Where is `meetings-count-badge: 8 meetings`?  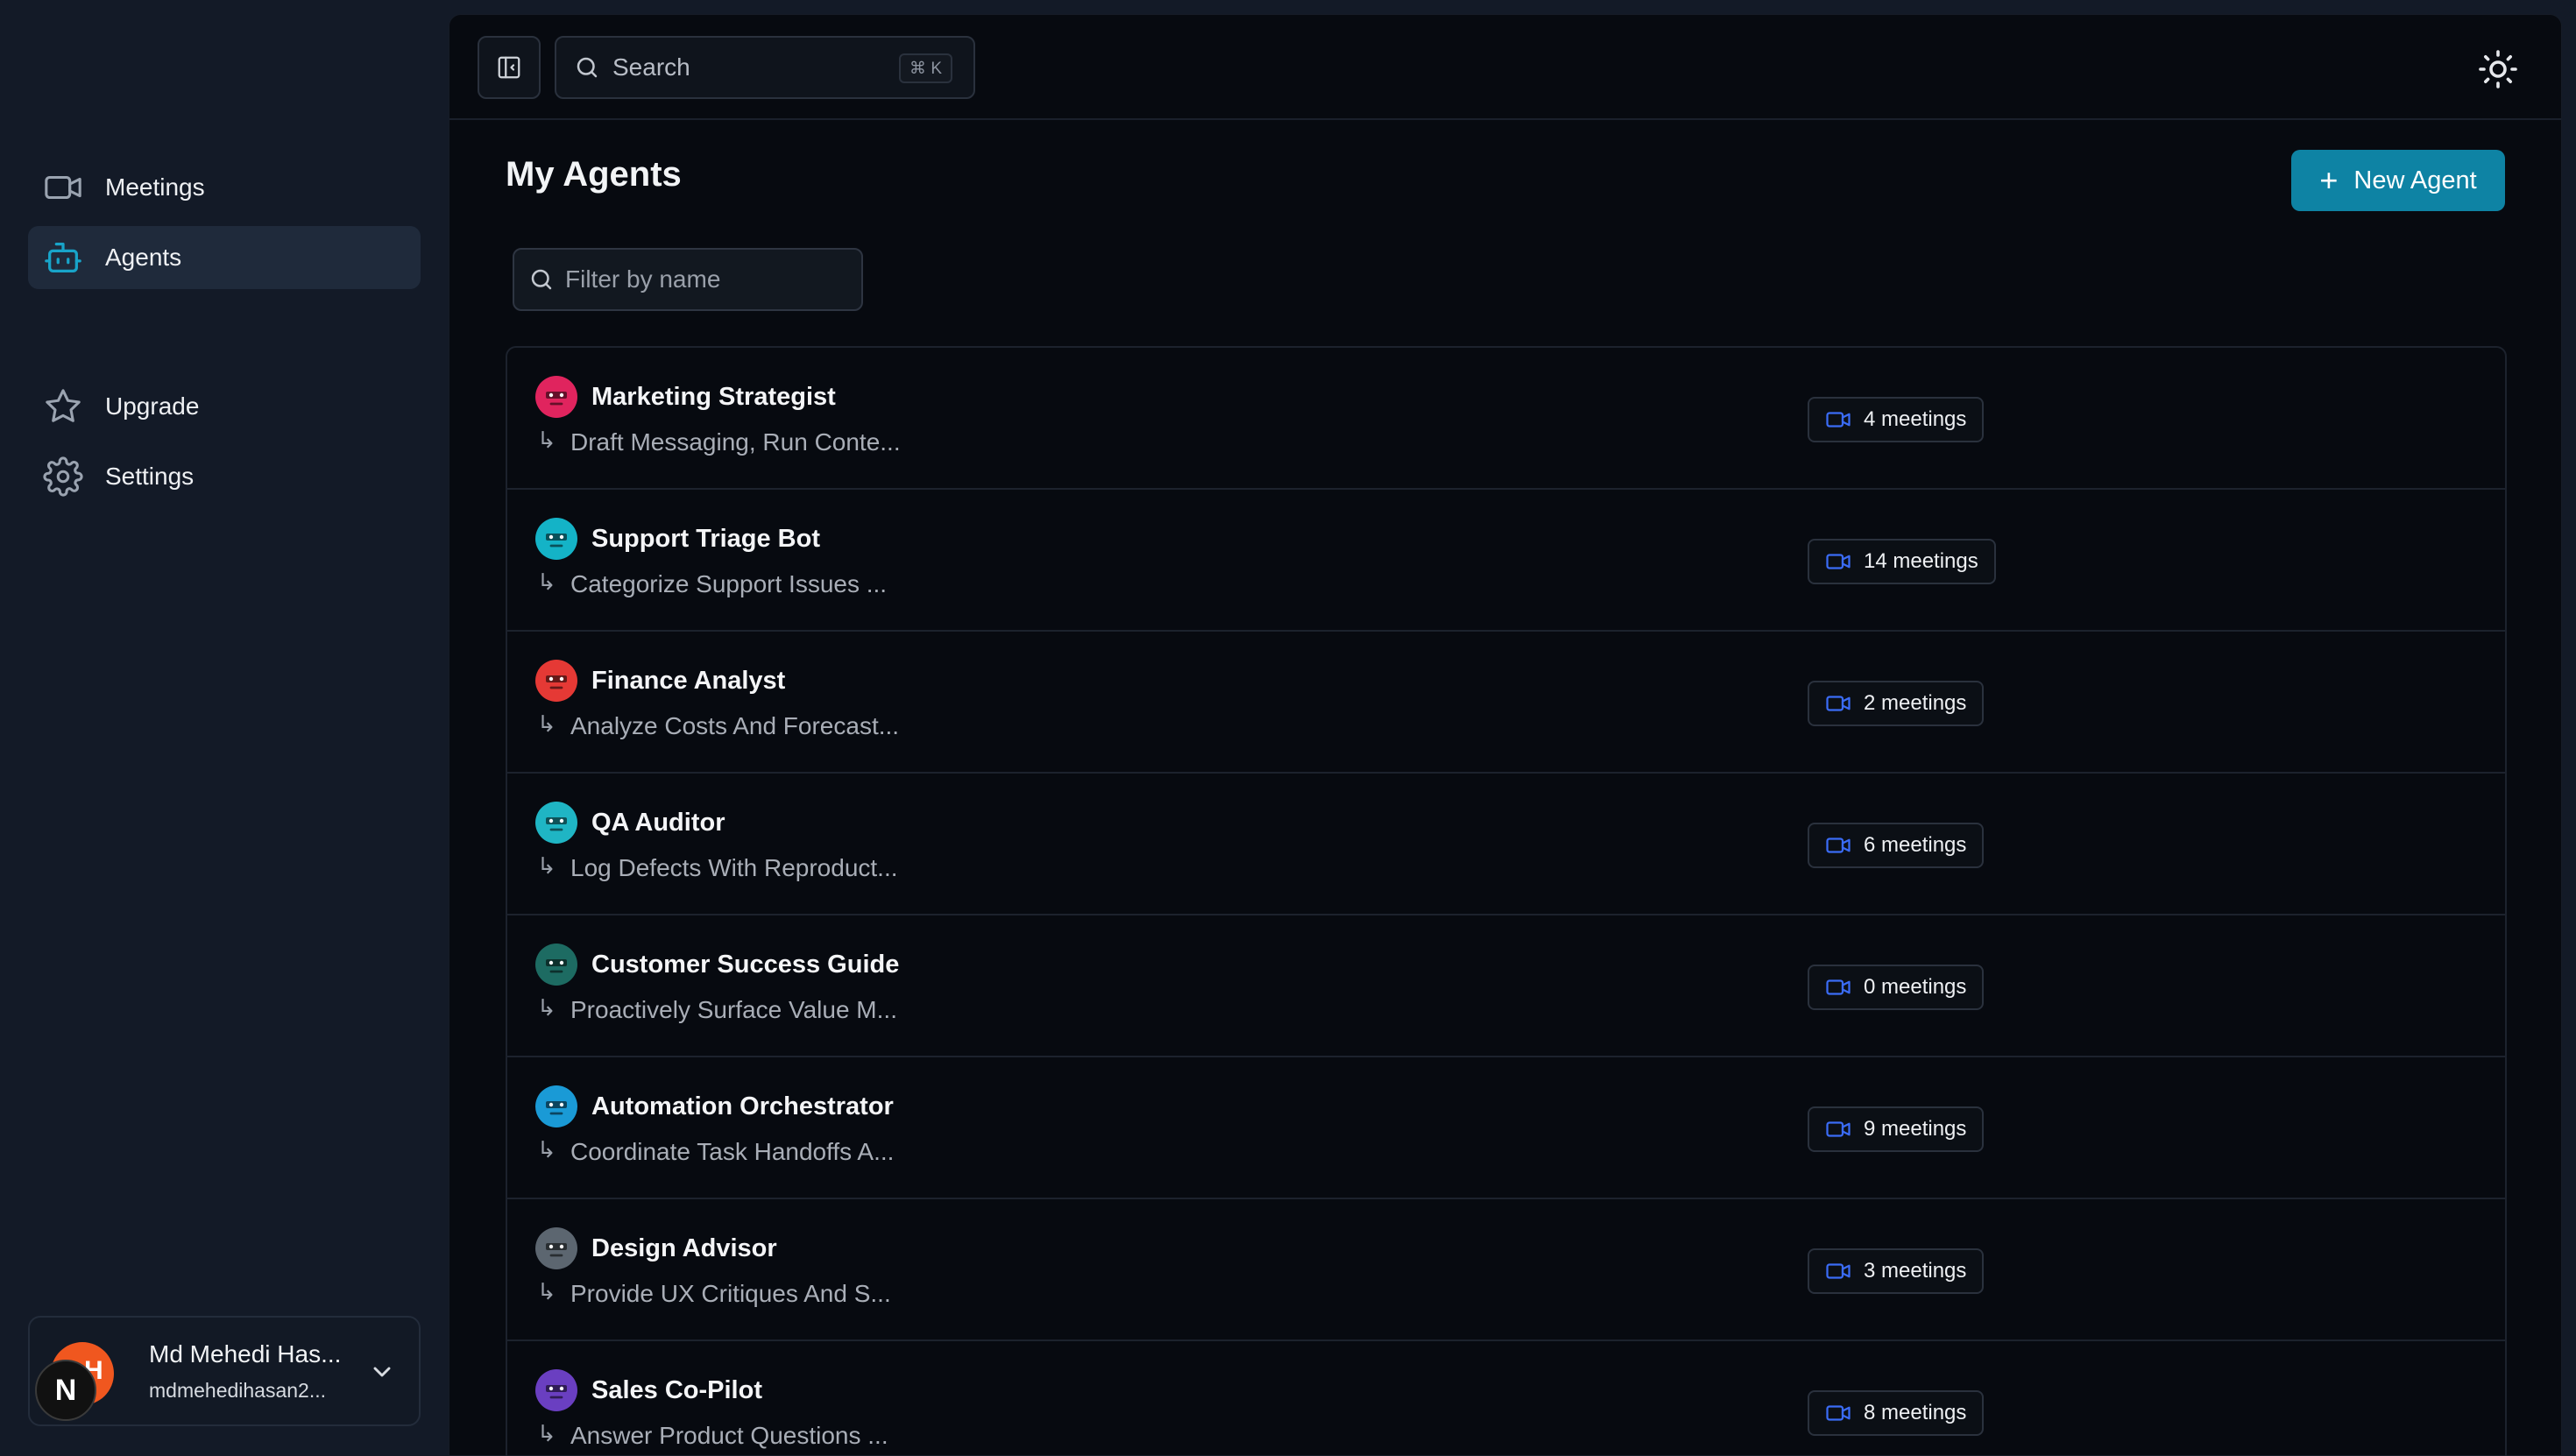 meetings-count-badge: 8 meetings is located at coordinates (1896, 1413).